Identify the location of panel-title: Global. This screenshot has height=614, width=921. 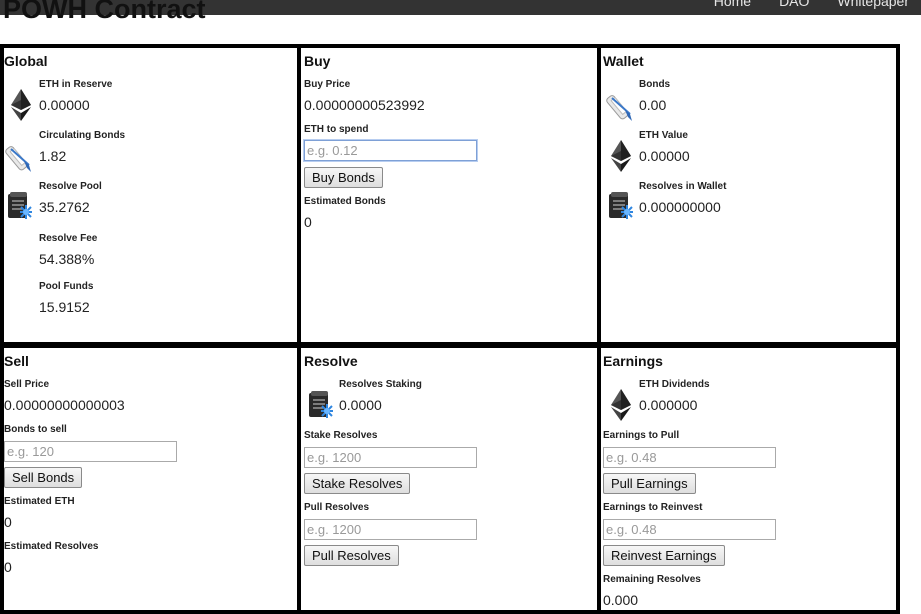
(26, 61).